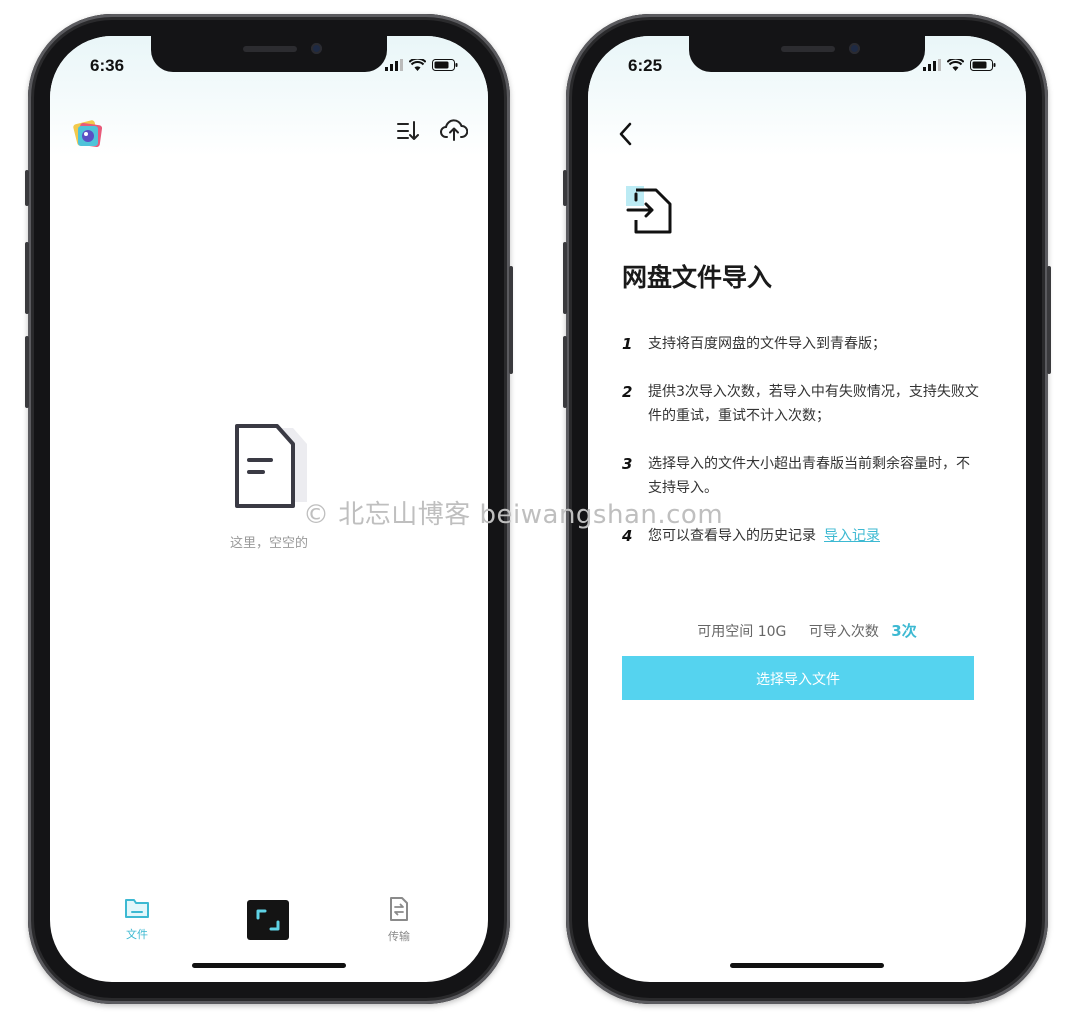 The image size is (1080, 1019). I want to click on step-3: 3 选择导入的文件大小超出青春版当前剩余容量时，不支持导入。, so click(802, 476).